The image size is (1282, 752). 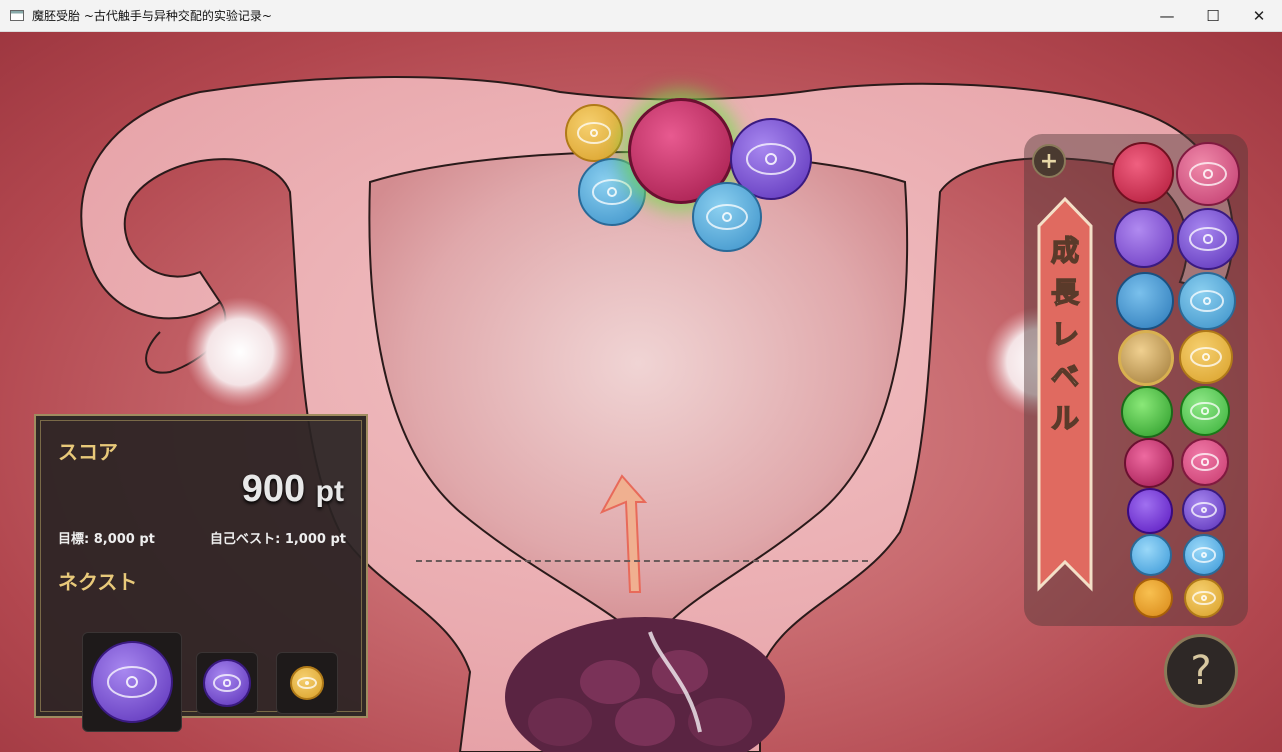 I want to click on growth-level-text: 成 長 レ ベ ル, so click(x=1065, y=335).